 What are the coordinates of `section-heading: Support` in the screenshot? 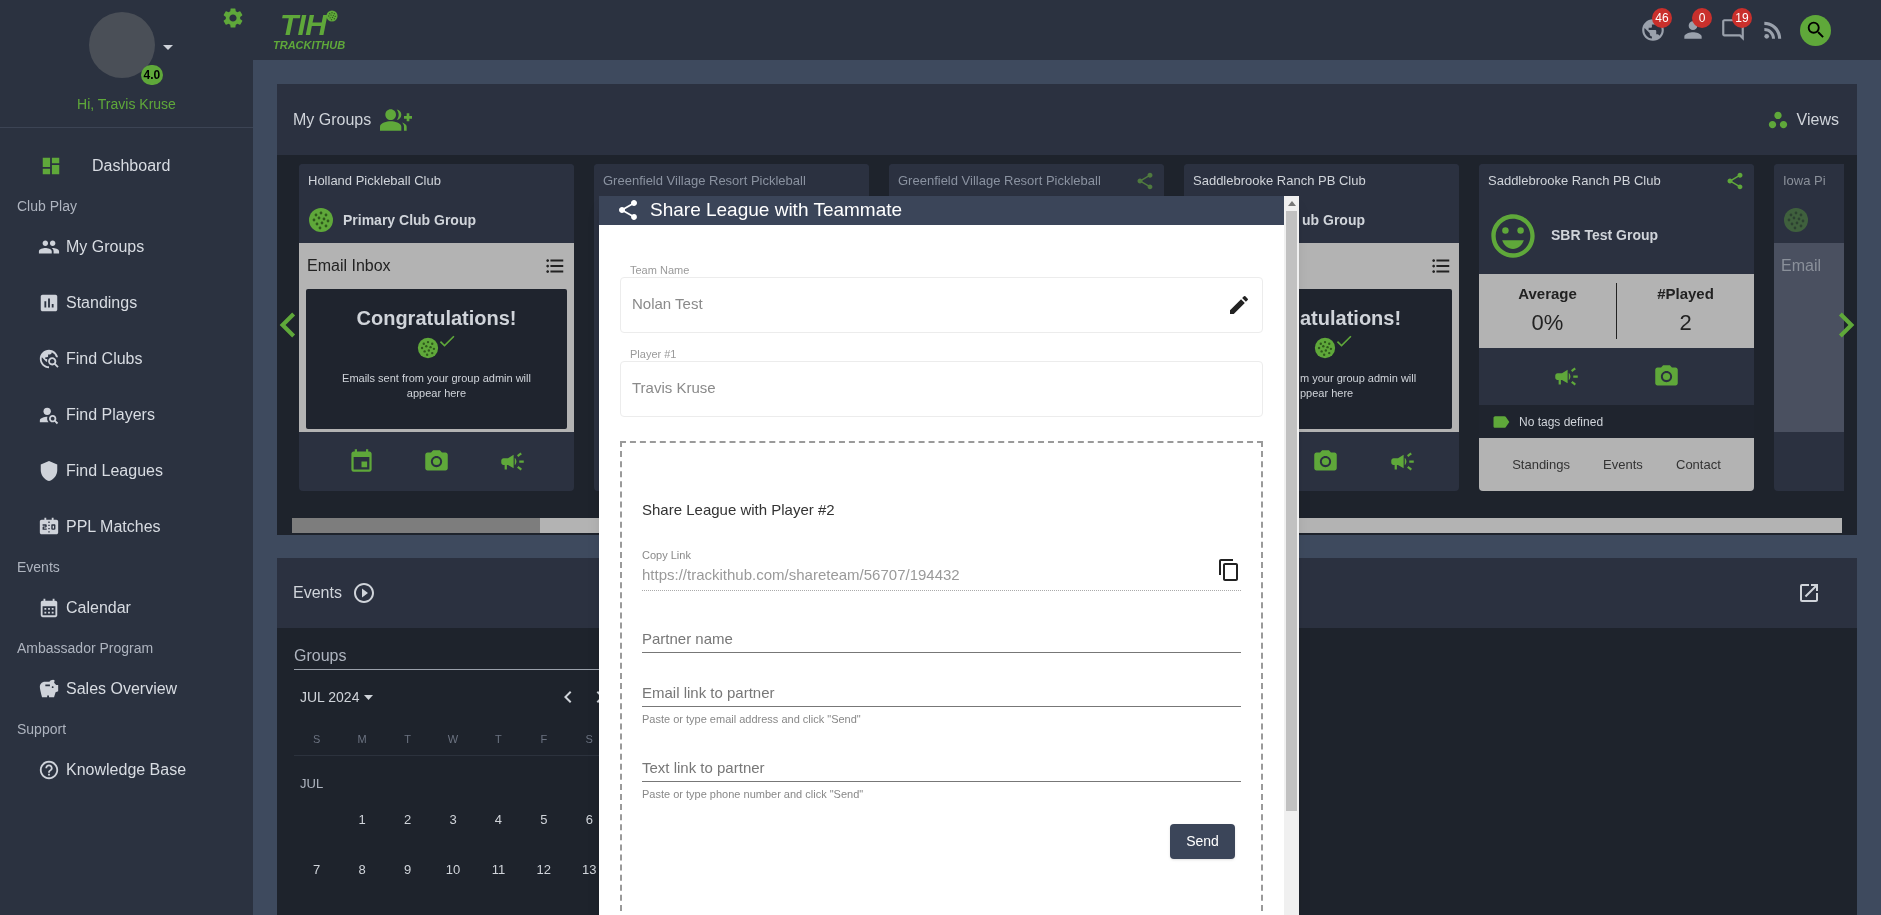 It's located at (42, 729).